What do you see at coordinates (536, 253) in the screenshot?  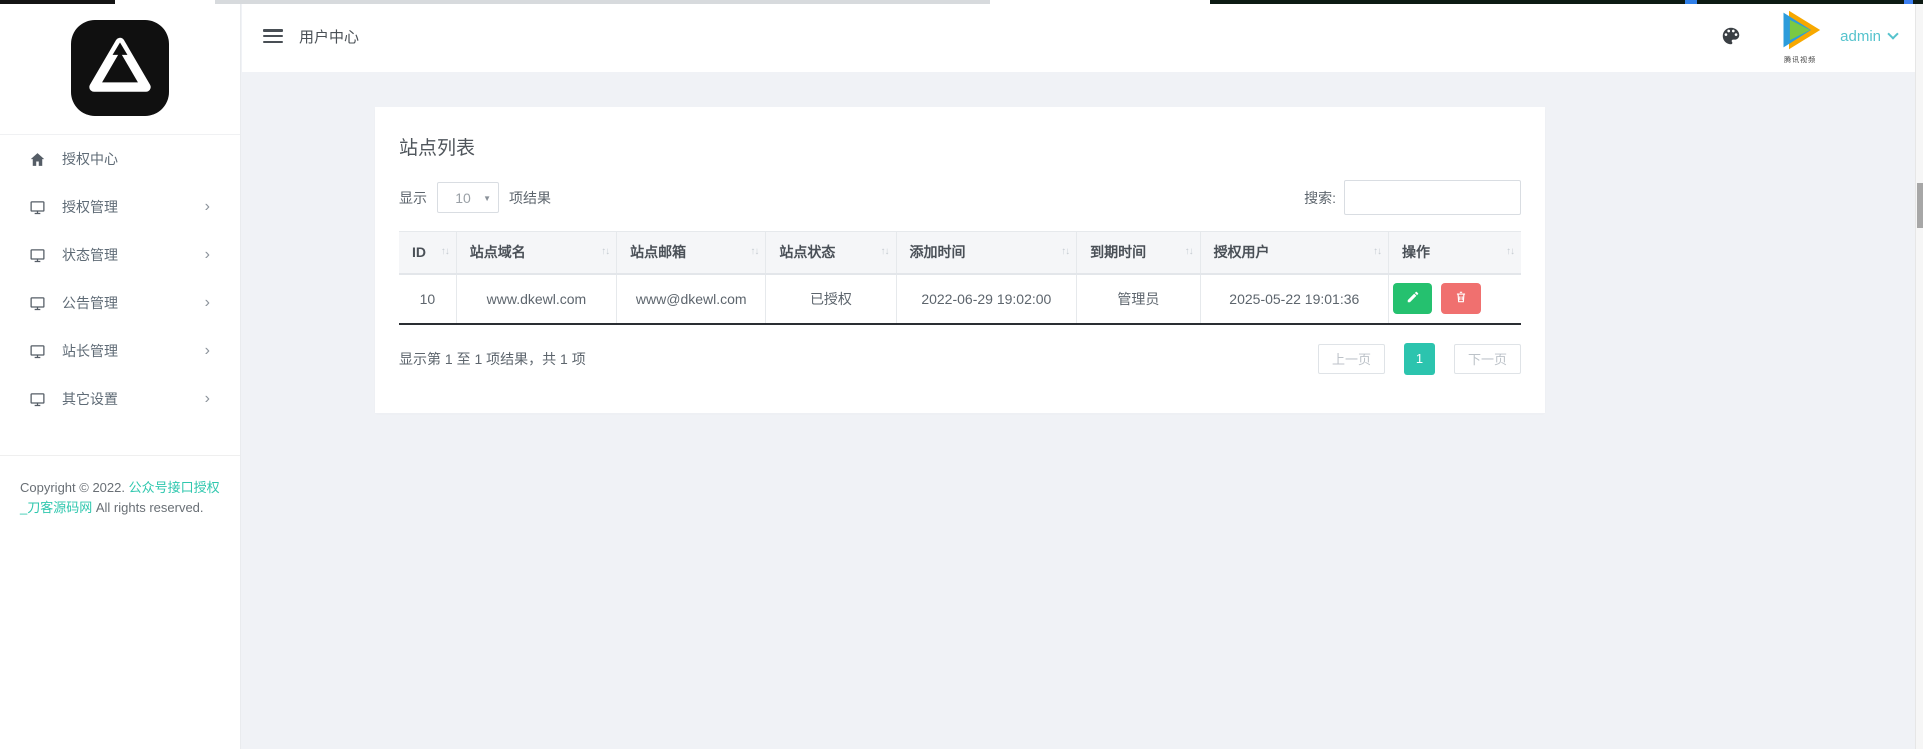 I see `column-header-domain: 站点域名 ↑↓` at bounding box center [536, 253].